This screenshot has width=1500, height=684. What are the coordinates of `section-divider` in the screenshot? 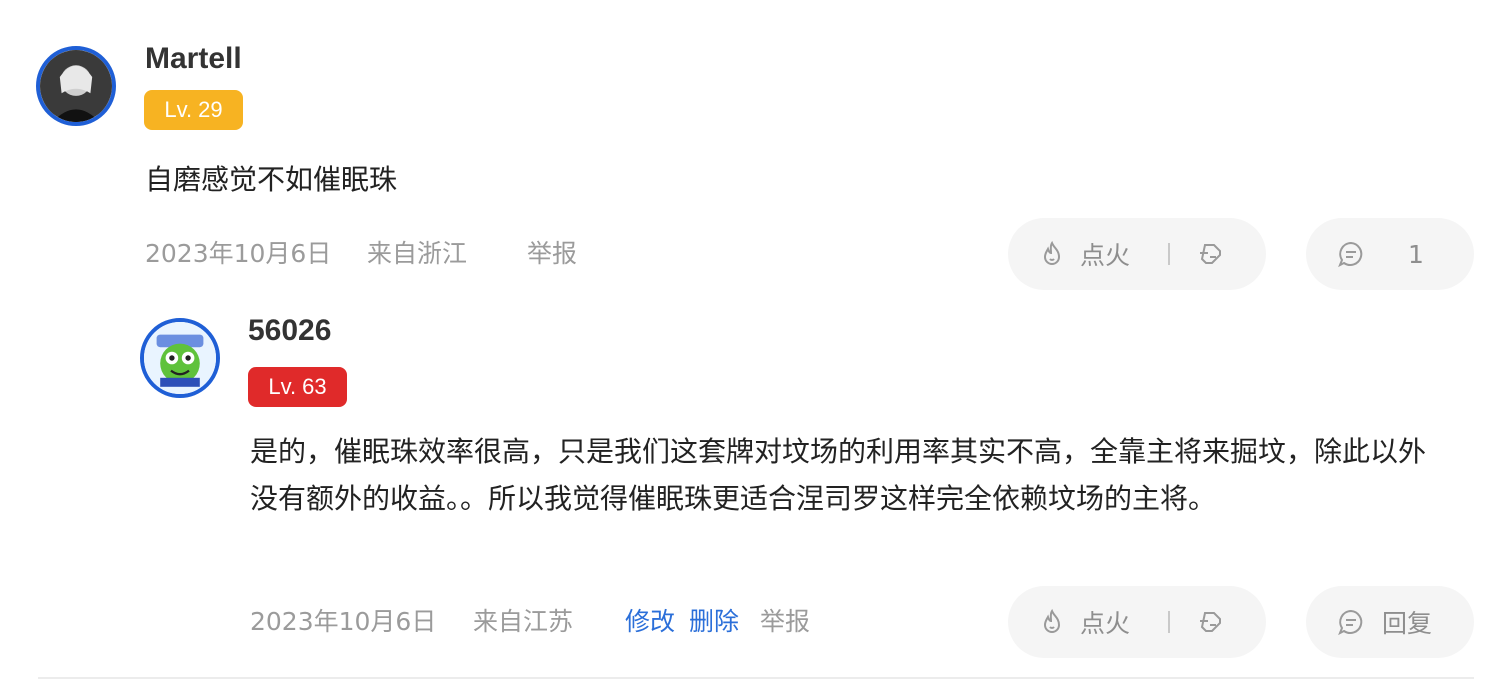 It's located at (756, 678).